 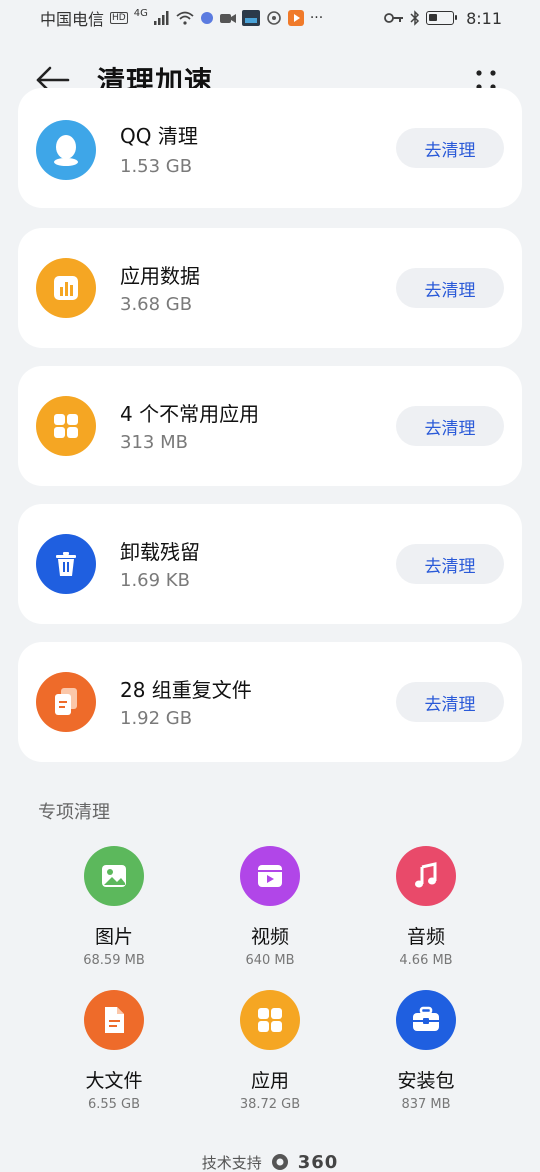 What do you see at coordinates (318, 1161) in the screenshot?
I see `brand-360: 360` at bounding box center [318, 1161].